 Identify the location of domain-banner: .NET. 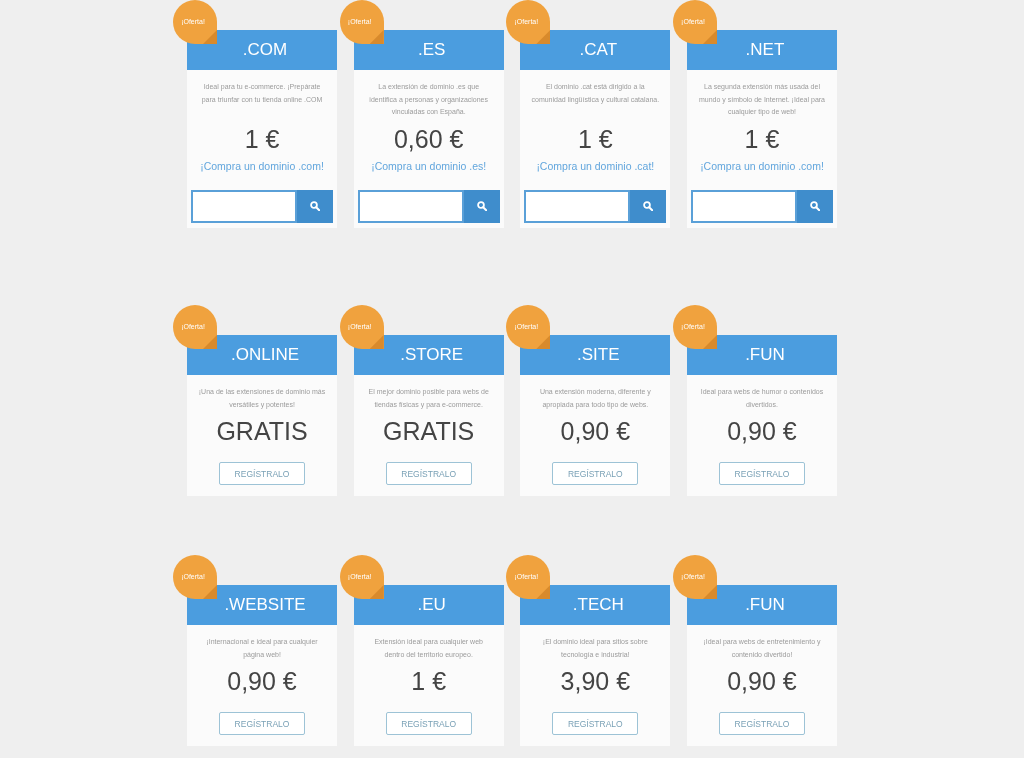
(762, 50).